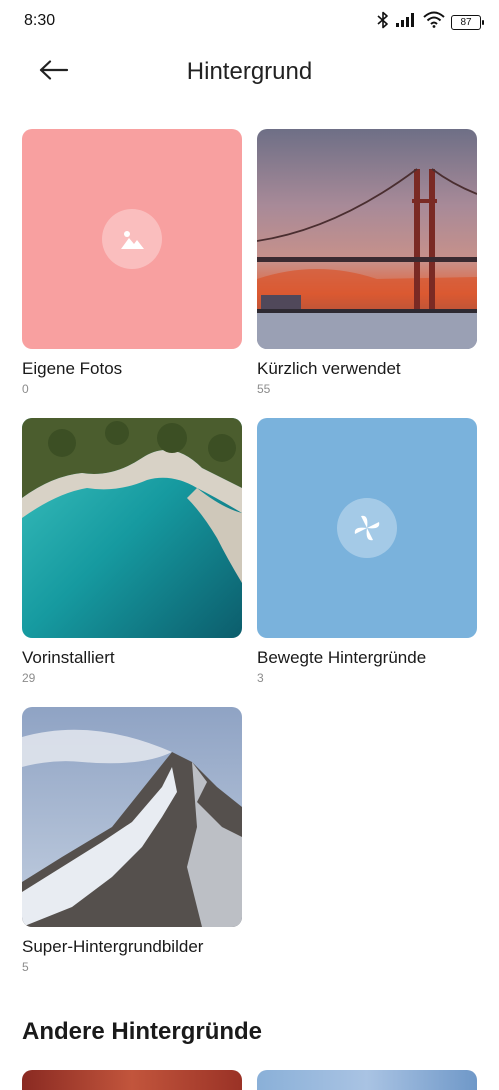  I want to click on status-icons: 87, so click(430, 22).